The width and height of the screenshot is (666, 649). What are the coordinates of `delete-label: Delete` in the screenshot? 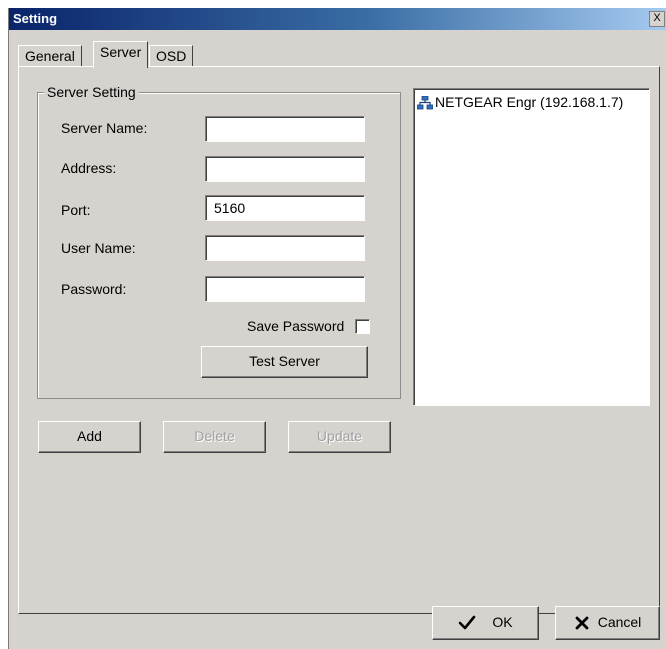 It's located at (214, 436).